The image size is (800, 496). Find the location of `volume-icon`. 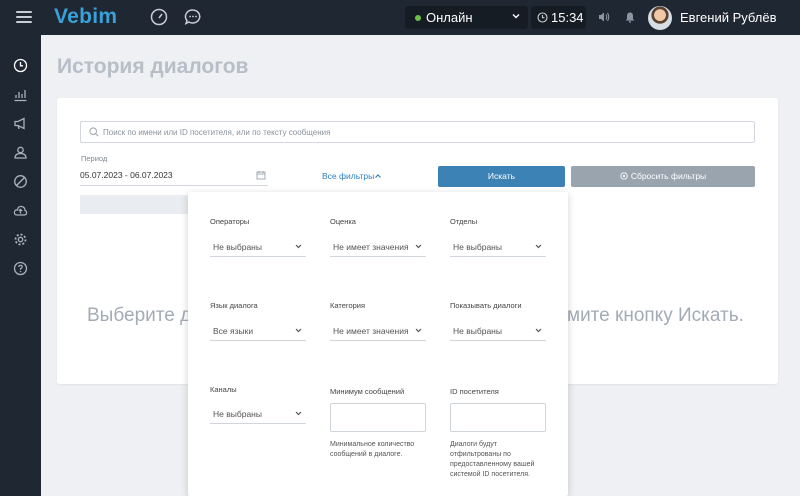

volume-icon is located at coordinates (604, 17).